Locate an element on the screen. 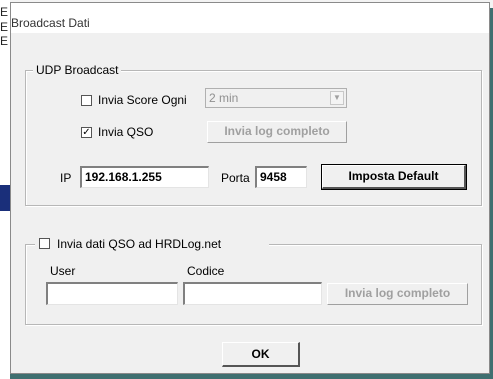  udp-send-full-log-button: Invia log completo is located at coordinates (277, 132).